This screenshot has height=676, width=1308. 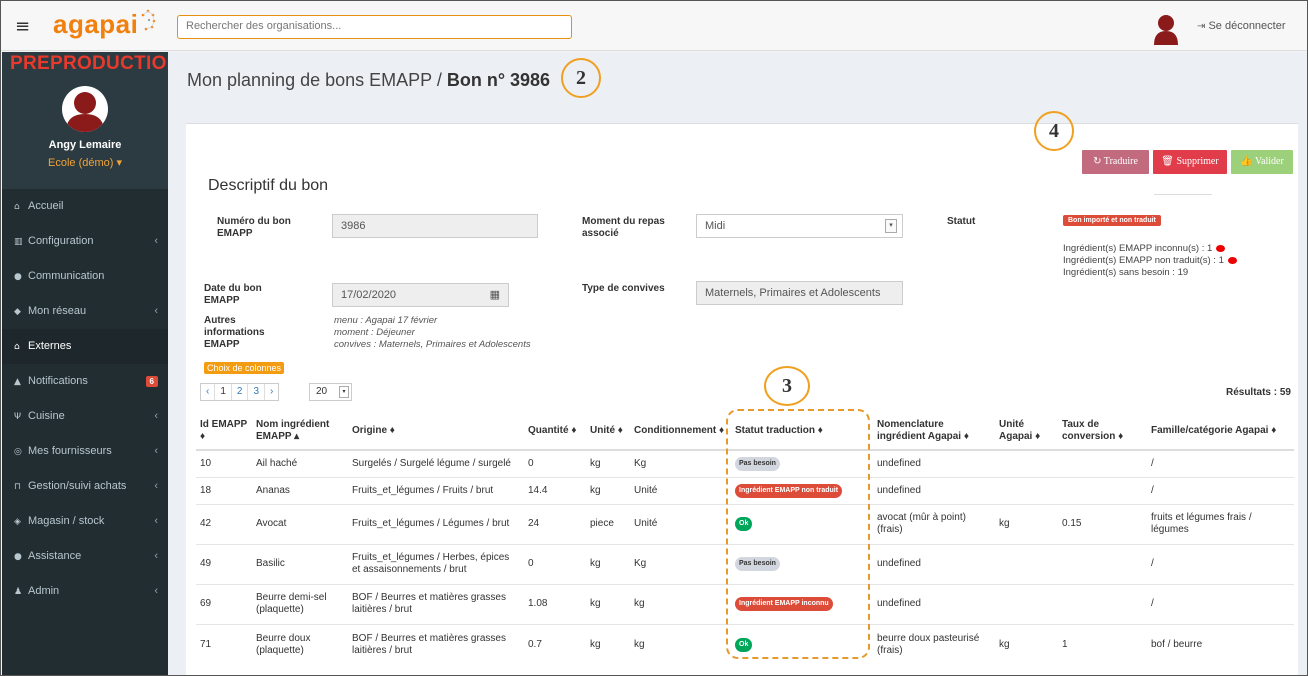 What do you see at coordinates (317, 80) in the screenshot?
I see `breadcrumb-link: Mon planning de bons EMAPP /` at bounding box center [317, 80].